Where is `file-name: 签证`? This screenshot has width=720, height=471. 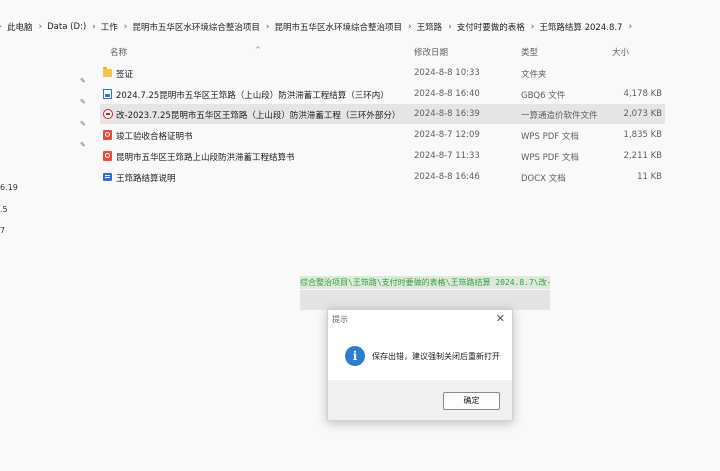
file-name: 签证 is located at coordinates (125, 75).